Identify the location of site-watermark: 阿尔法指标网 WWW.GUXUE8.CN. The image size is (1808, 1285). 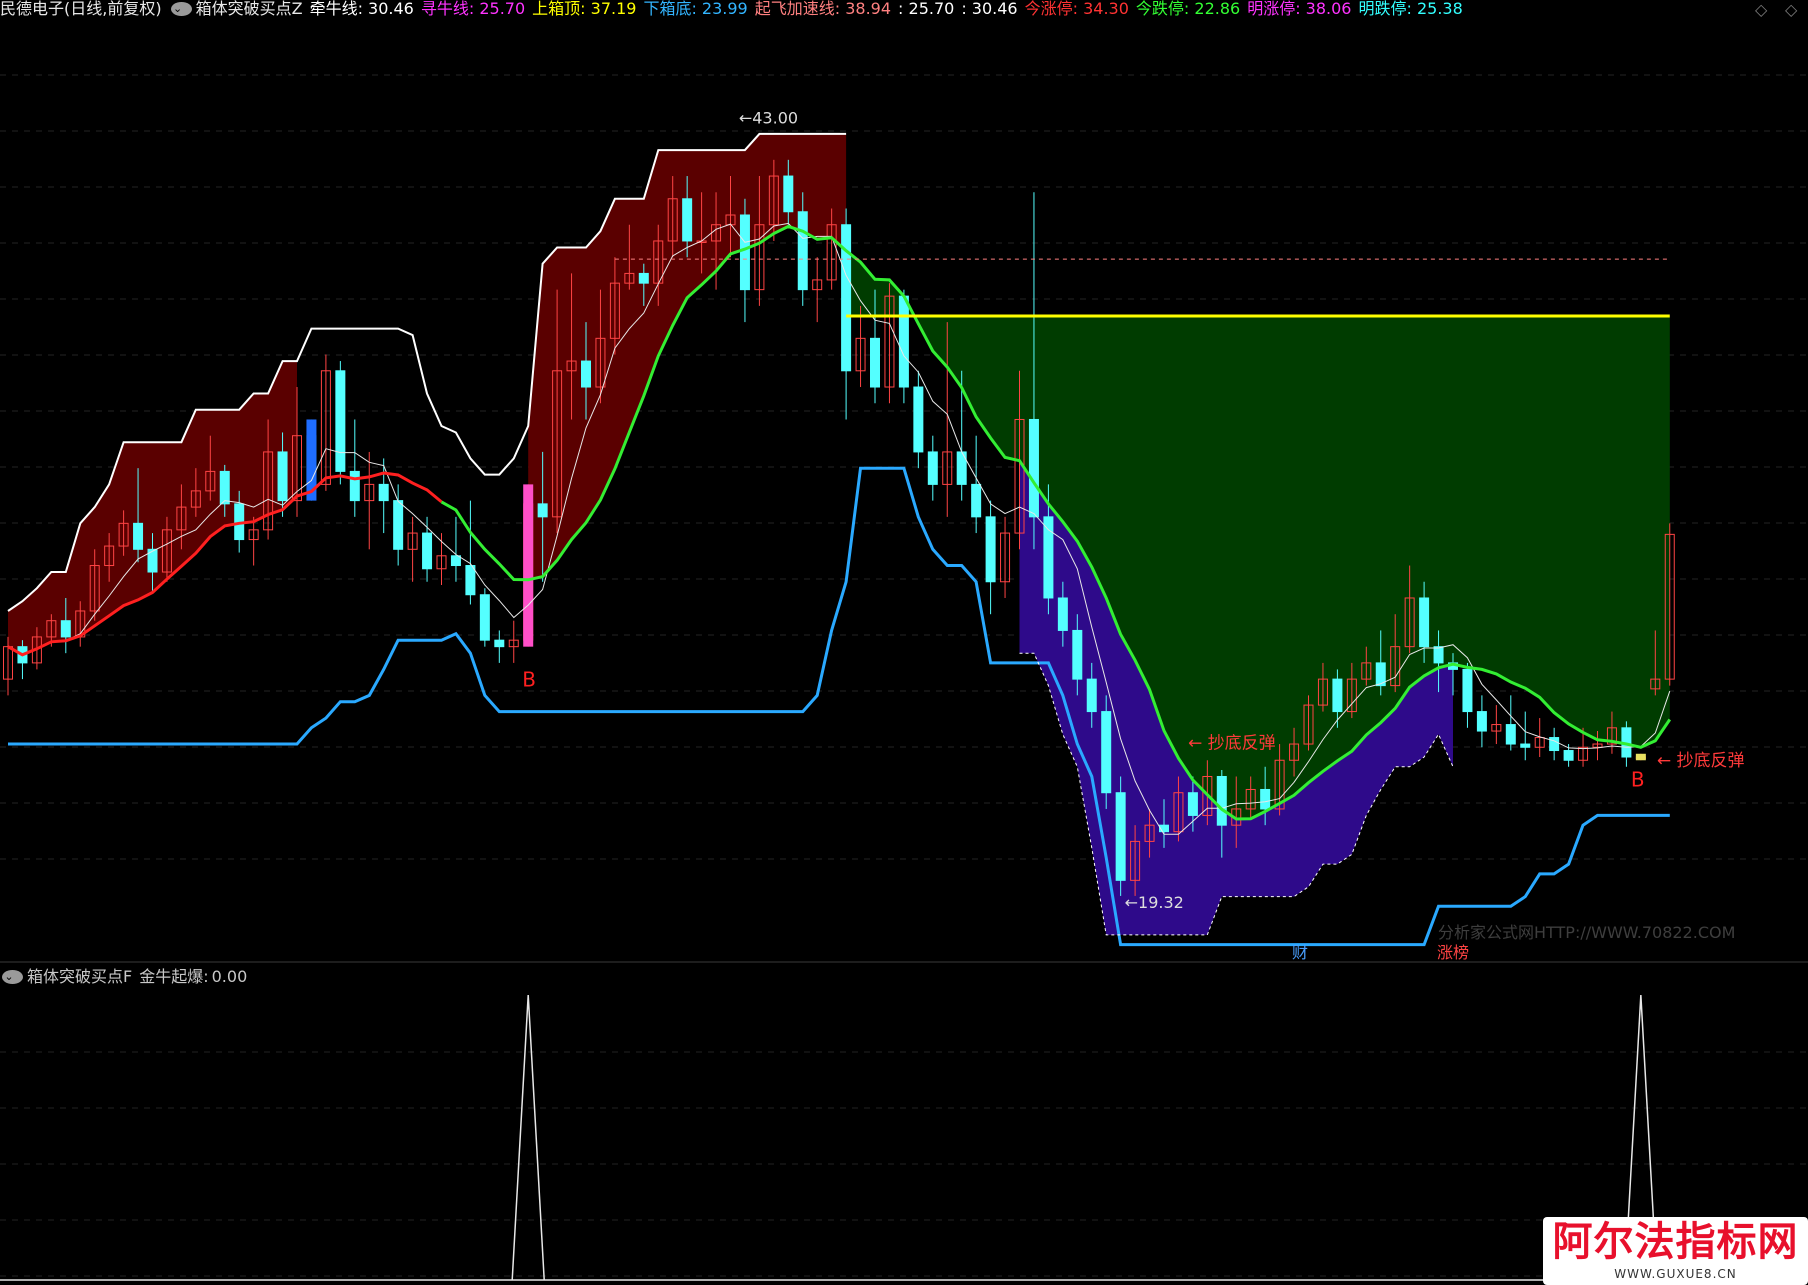
(1675, 1251).